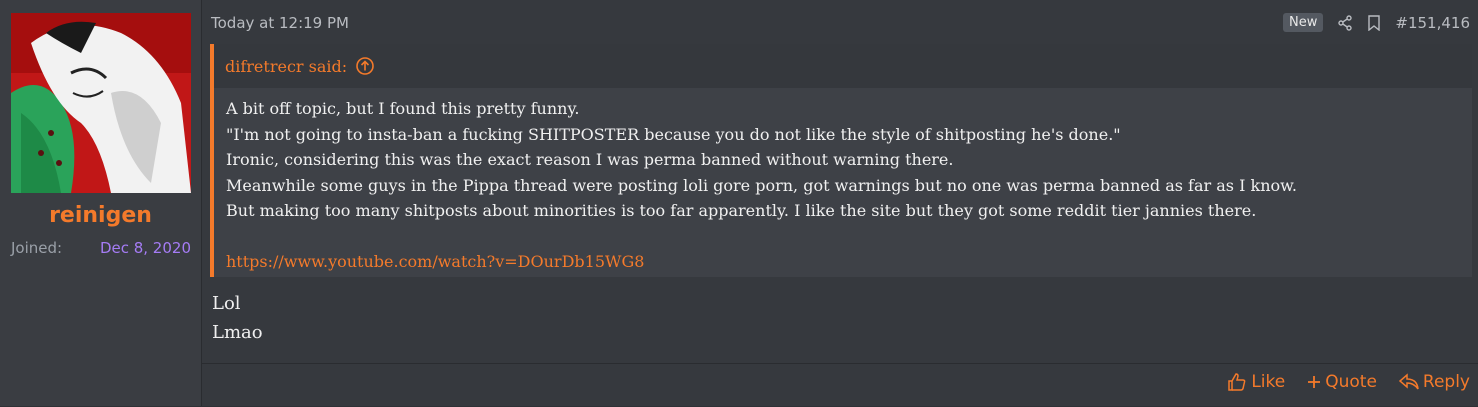 Image resolution: width=1478 pixels, height=407 pixels. I want to click on post-body-line: Lol, so click(226, 303).